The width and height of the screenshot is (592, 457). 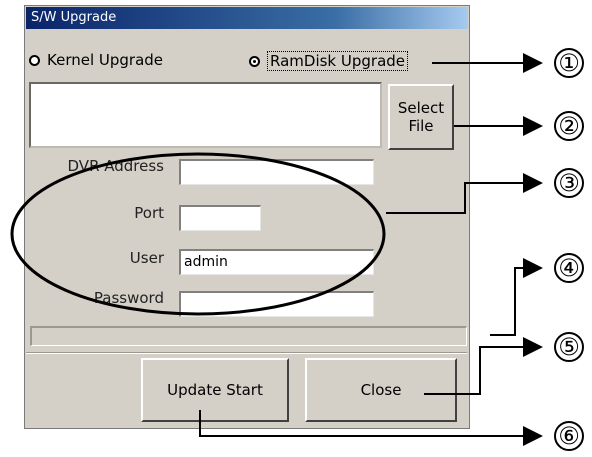 I want to click on callout-3: ③, so click(x=569, y=183).